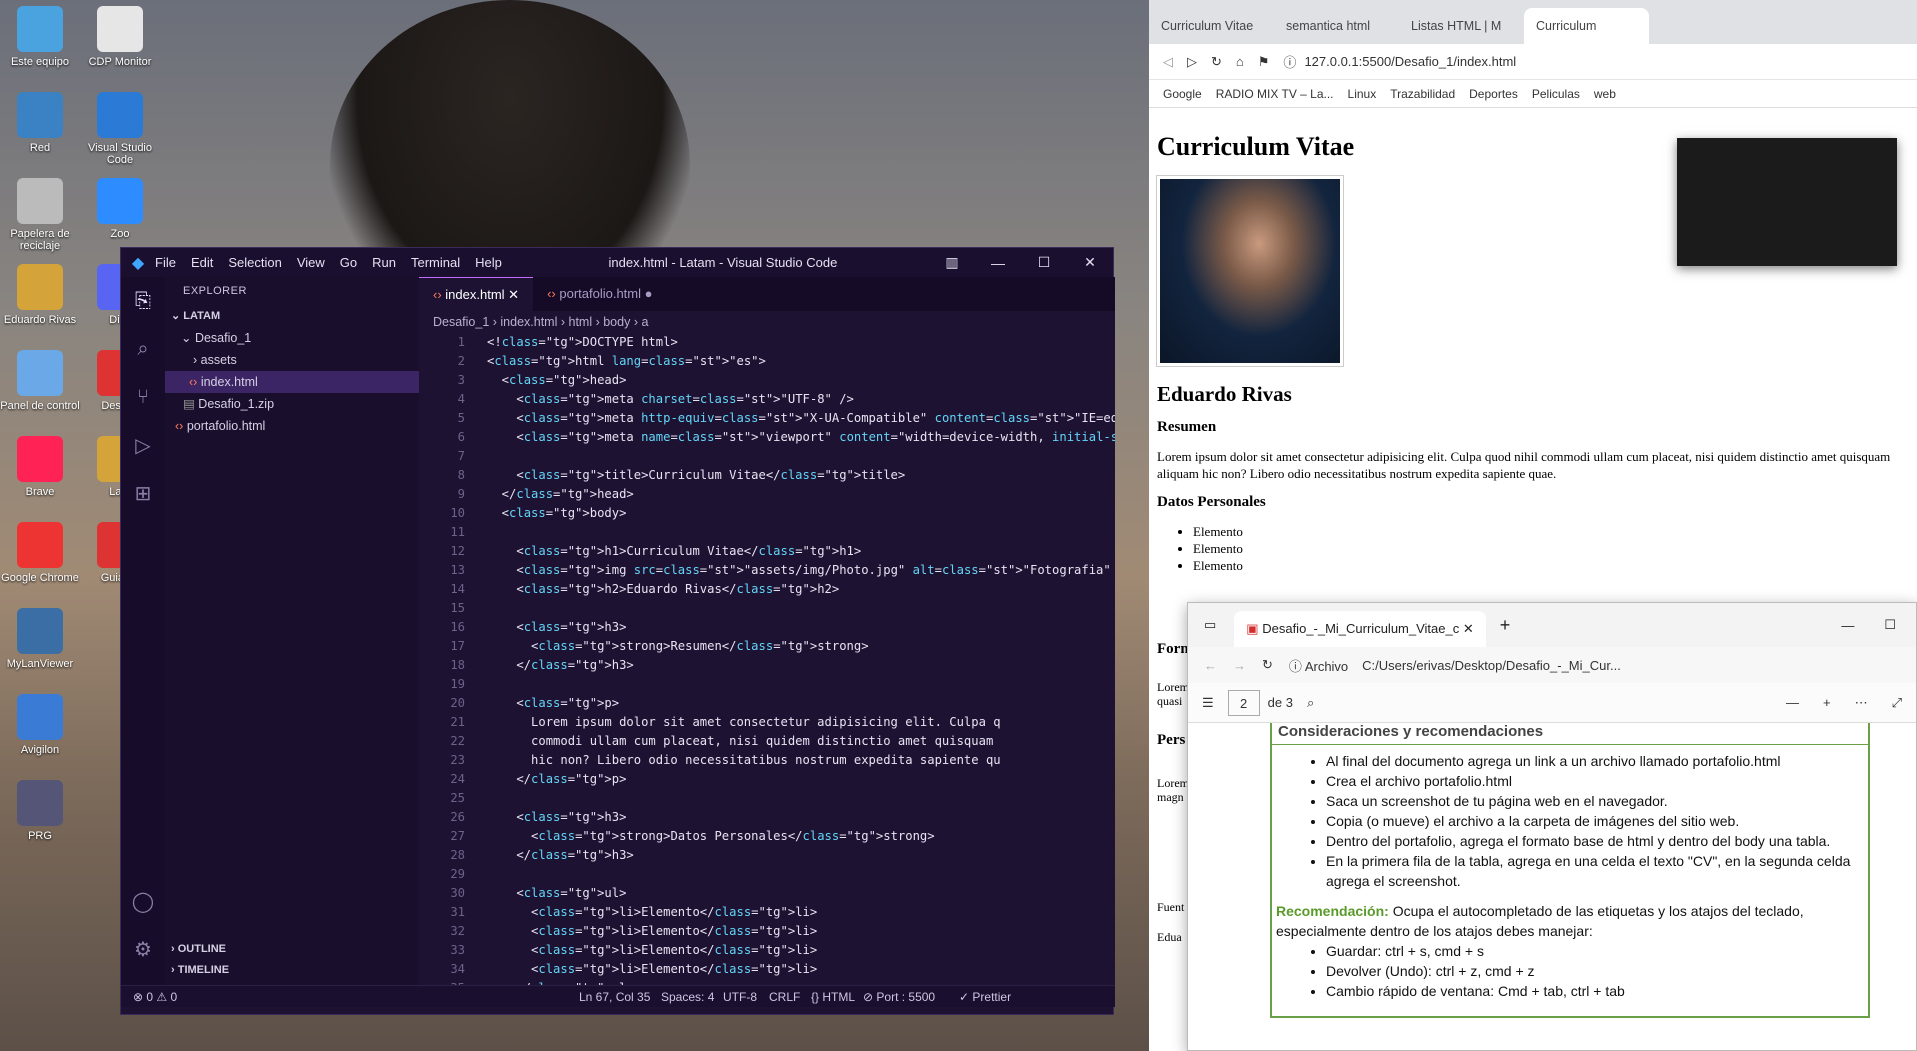  Describe the element at coordinates (254, 262) in the screenshot. I see `menu-item: Selection` at that location.